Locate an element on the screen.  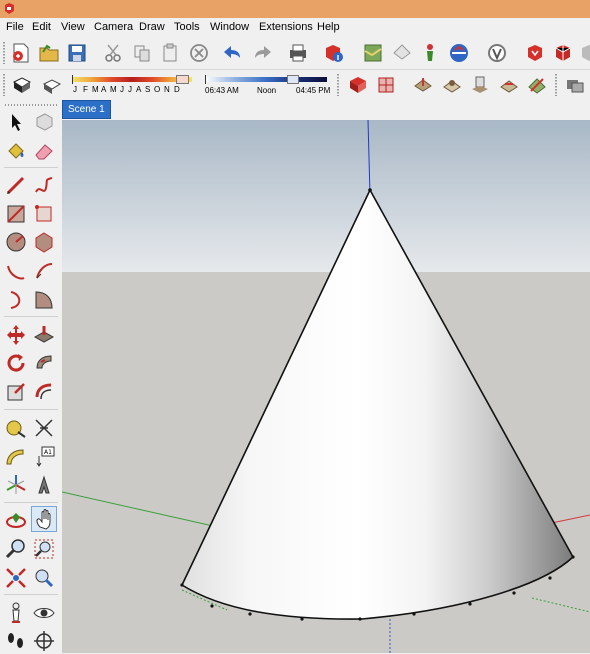
arc-icon is located at coordinates (16, 271).